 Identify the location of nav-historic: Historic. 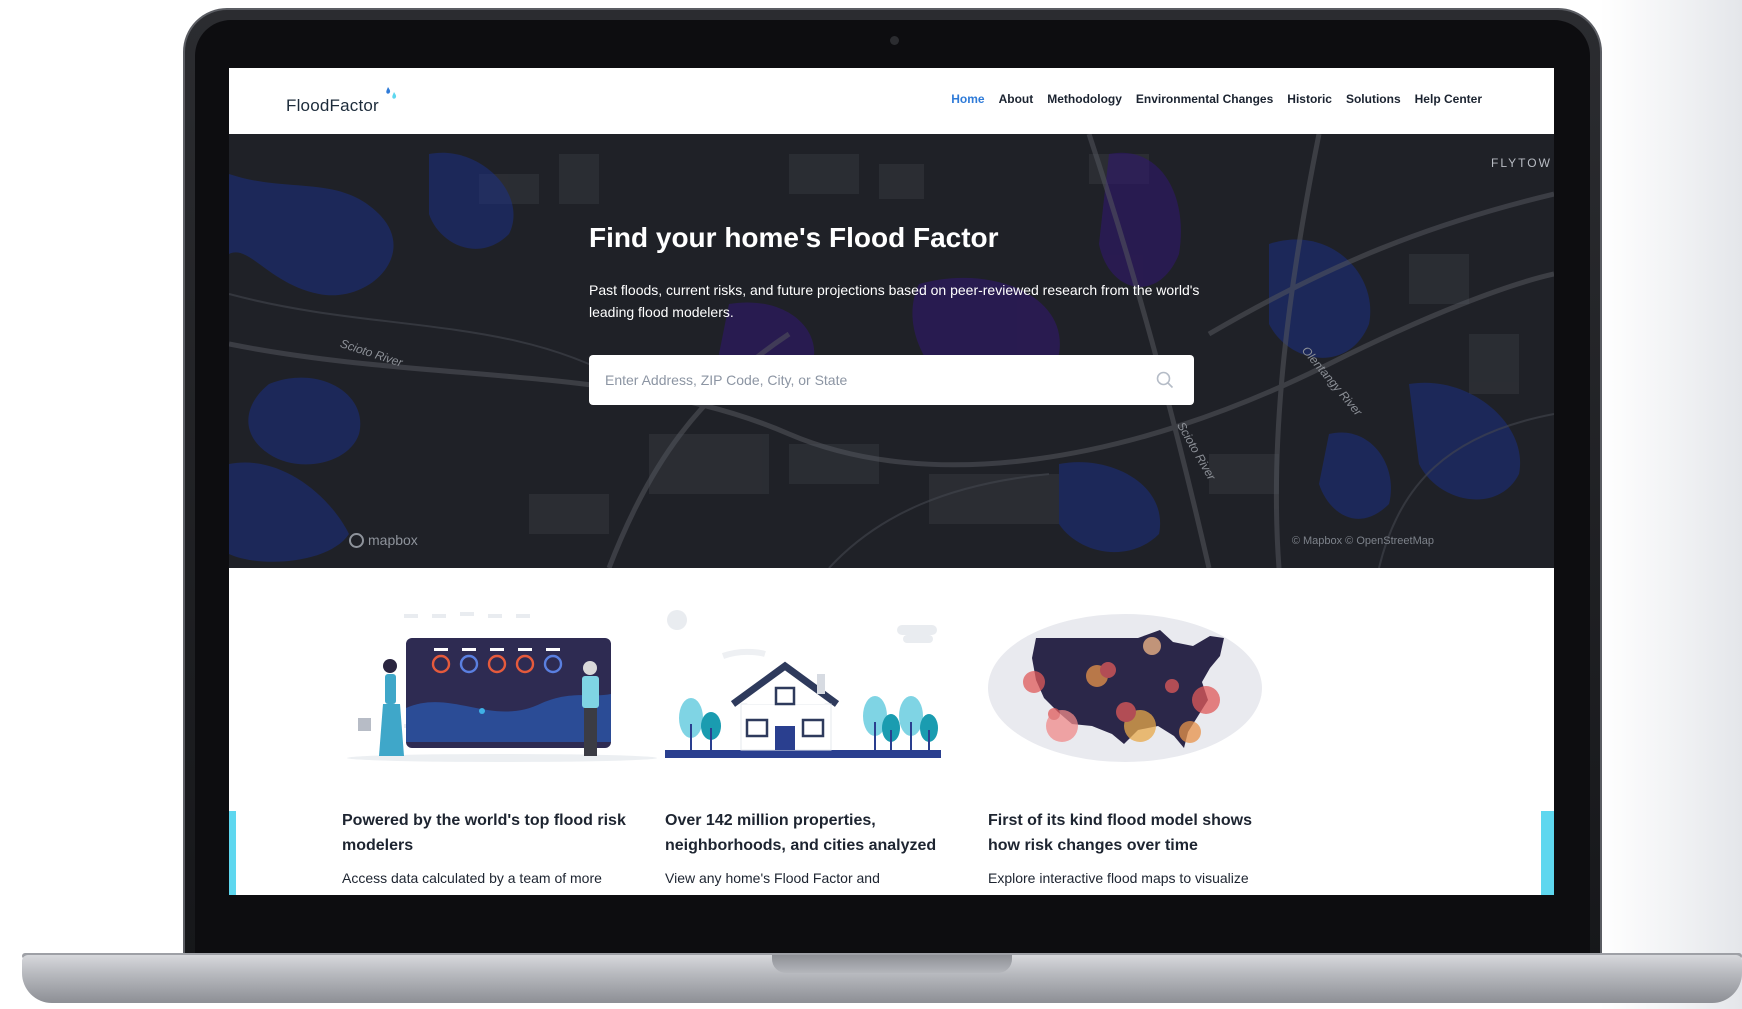
(1309, 99).